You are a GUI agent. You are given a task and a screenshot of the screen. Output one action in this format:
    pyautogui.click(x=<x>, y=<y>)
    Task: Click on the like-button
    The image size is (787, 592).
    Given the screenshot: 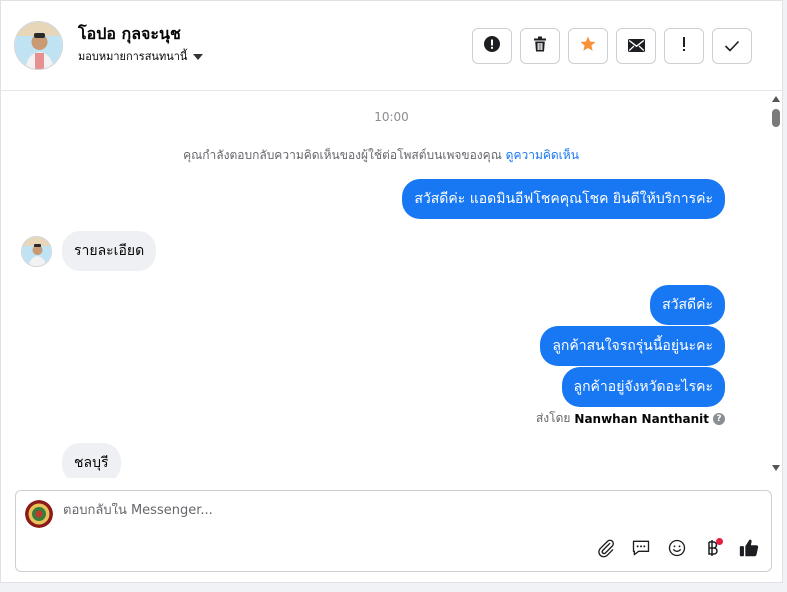 What is the action you would take?
    pyautogui.click(x=749, y=550)
    